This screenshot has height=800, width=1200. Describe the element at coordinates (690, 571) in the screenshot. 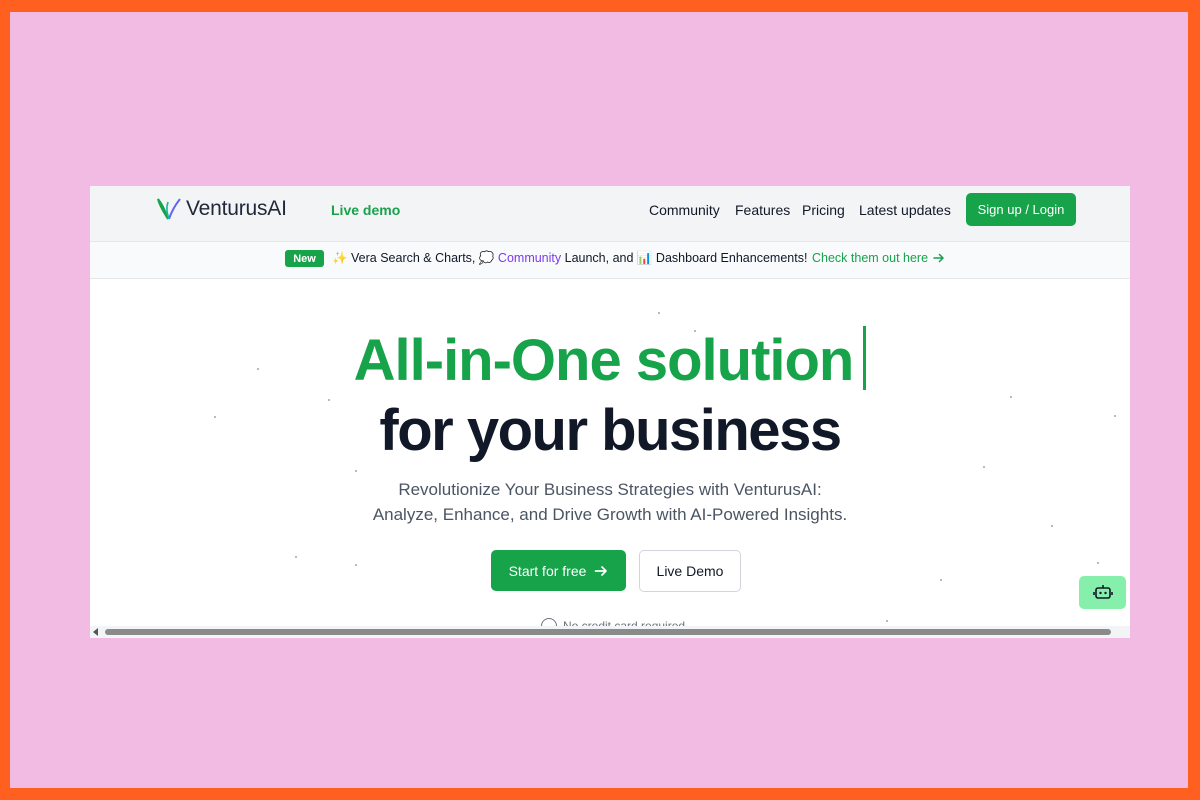

I see `live-demo-button: Live Demo` at that location.